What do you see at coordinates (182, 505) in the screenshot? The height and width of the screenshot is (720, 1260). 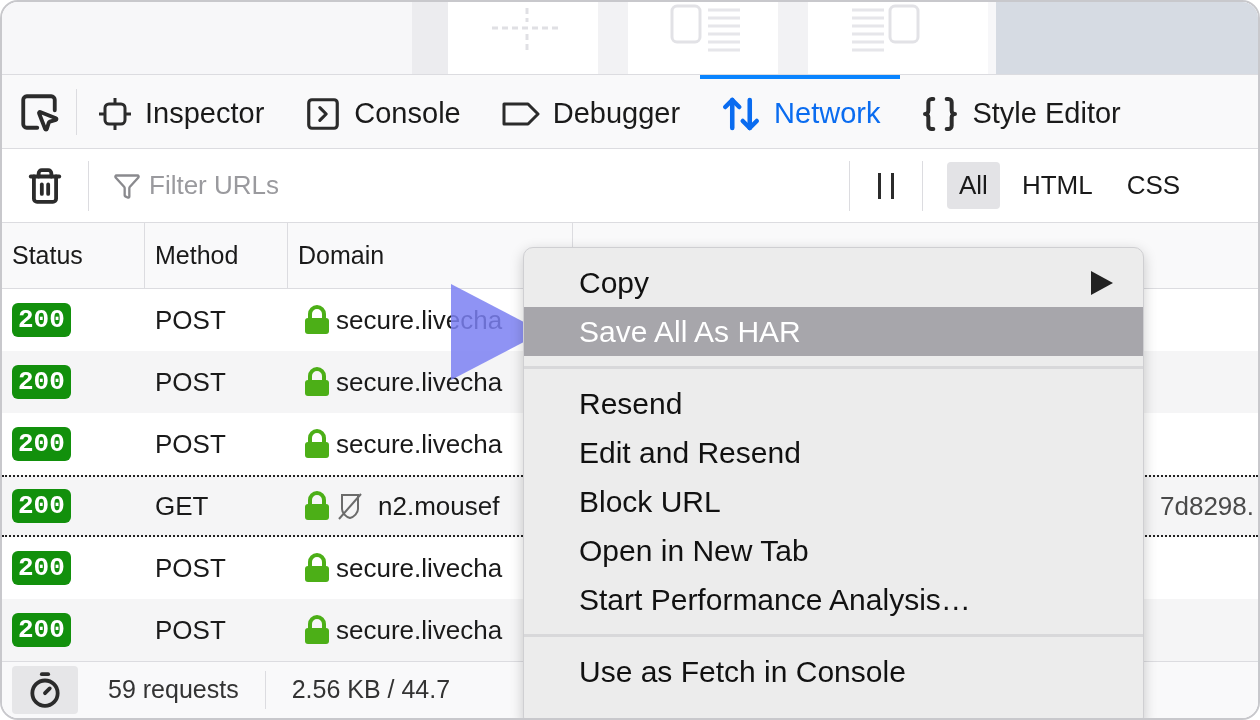 I see `table-cell: GET` at bounding box center [182, 505].